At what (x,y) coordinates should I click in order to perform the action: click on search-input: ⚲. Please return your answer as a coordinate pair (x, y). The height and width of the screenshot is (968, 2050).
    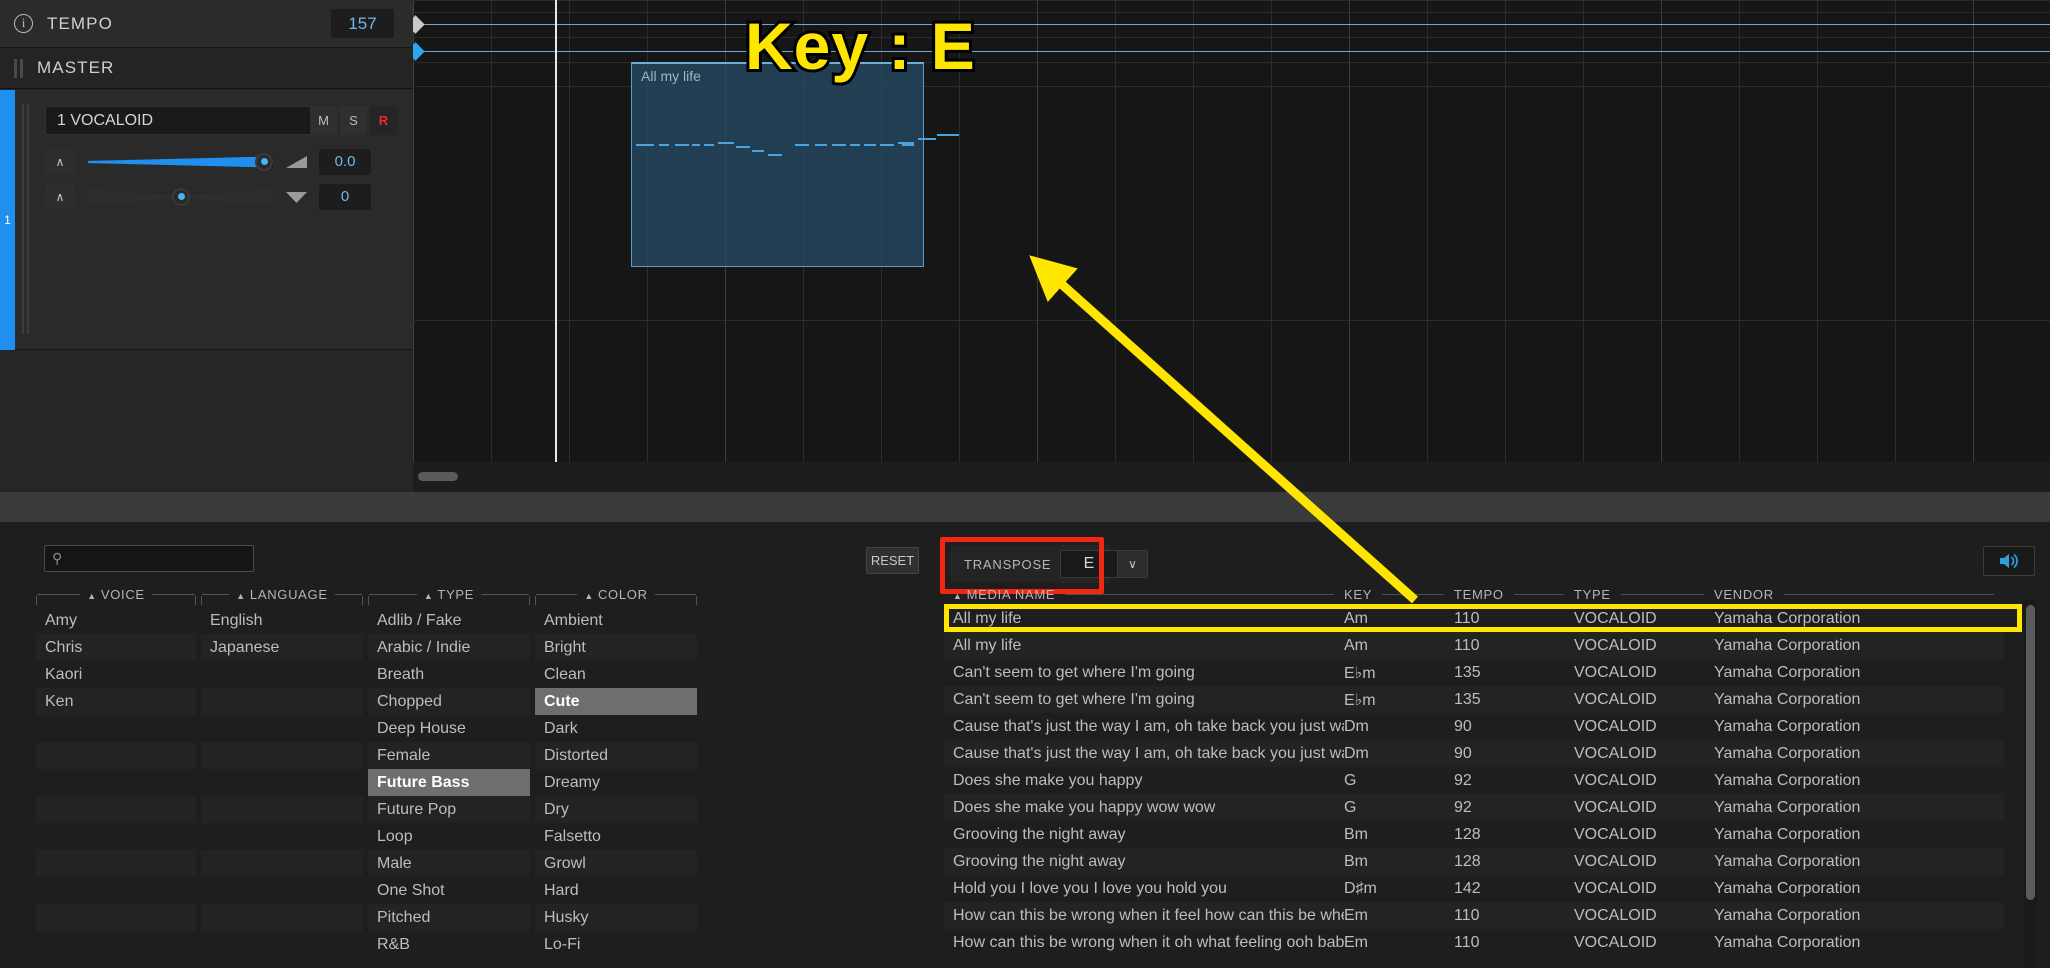
    Looking at the image, I should click on (149, 558).